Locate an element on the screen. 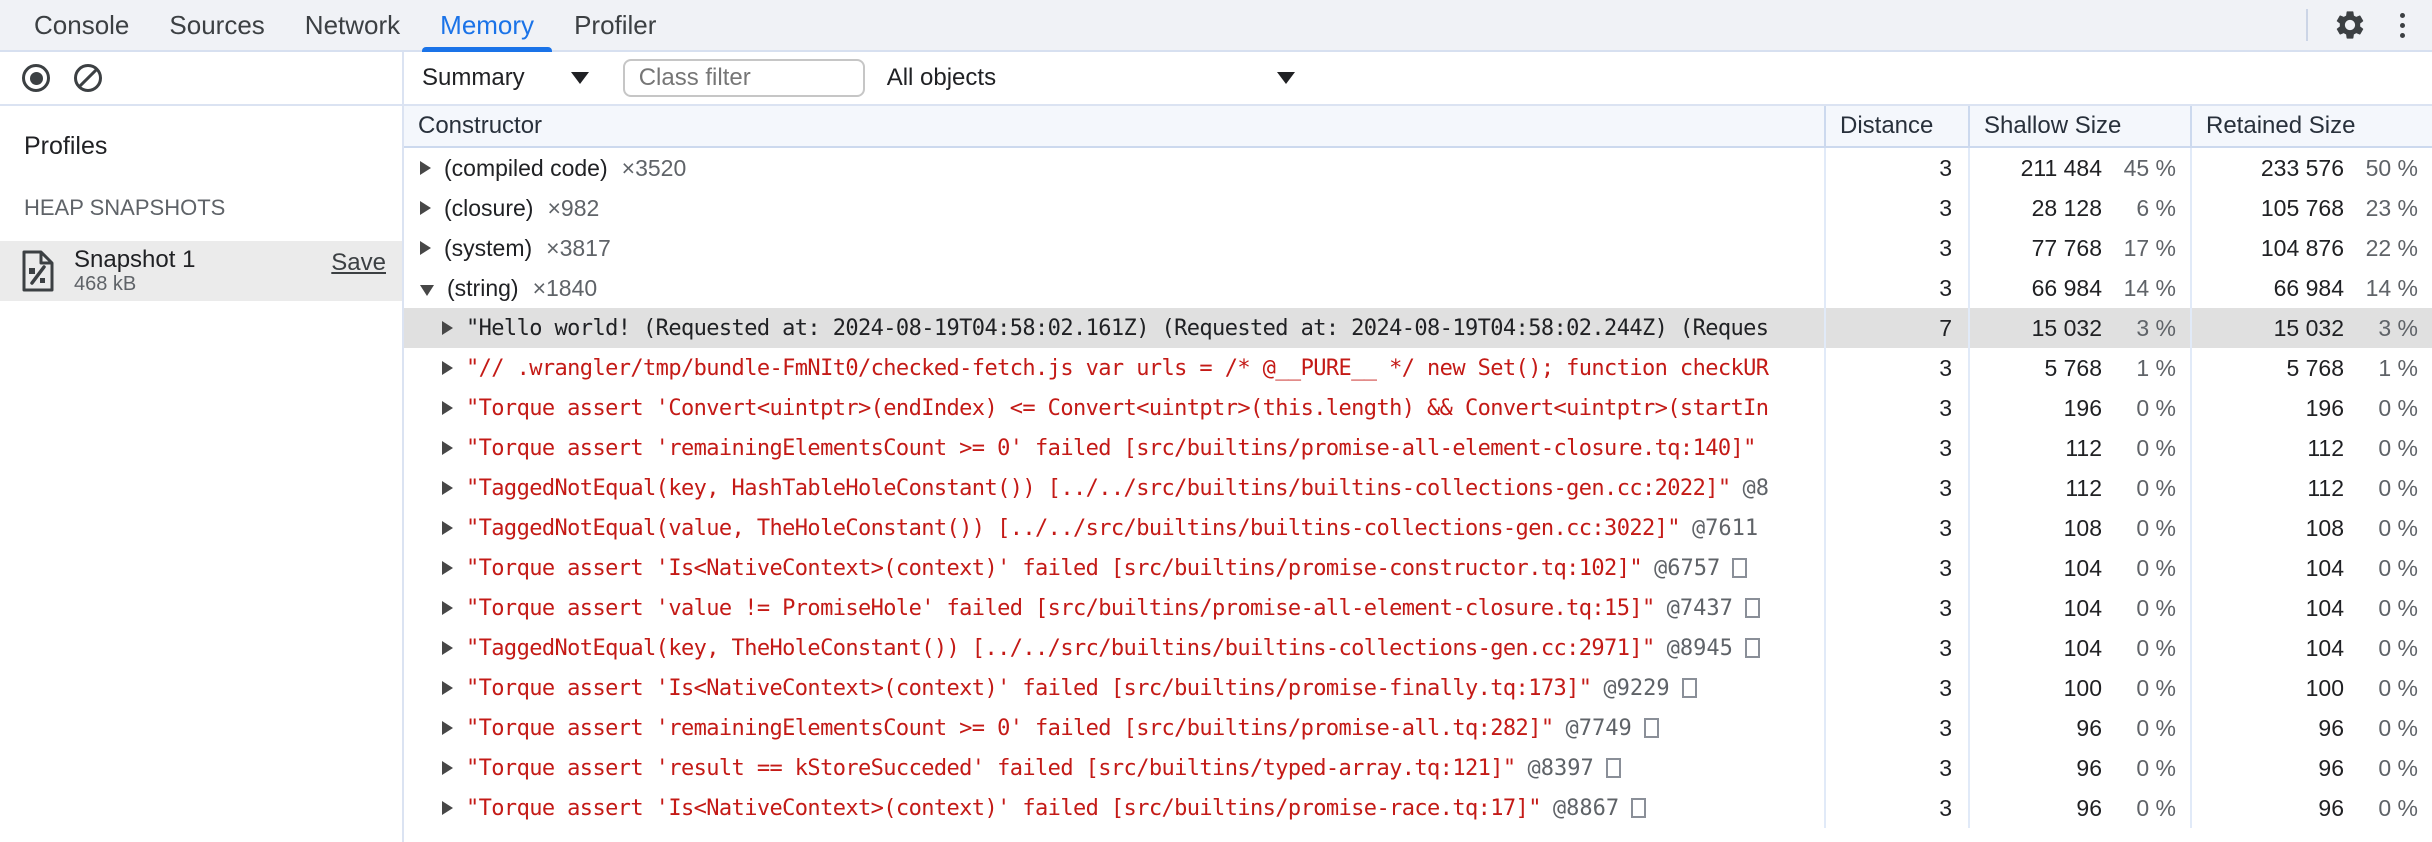  object-id: @7611 is located at coordinates (1725, 528).